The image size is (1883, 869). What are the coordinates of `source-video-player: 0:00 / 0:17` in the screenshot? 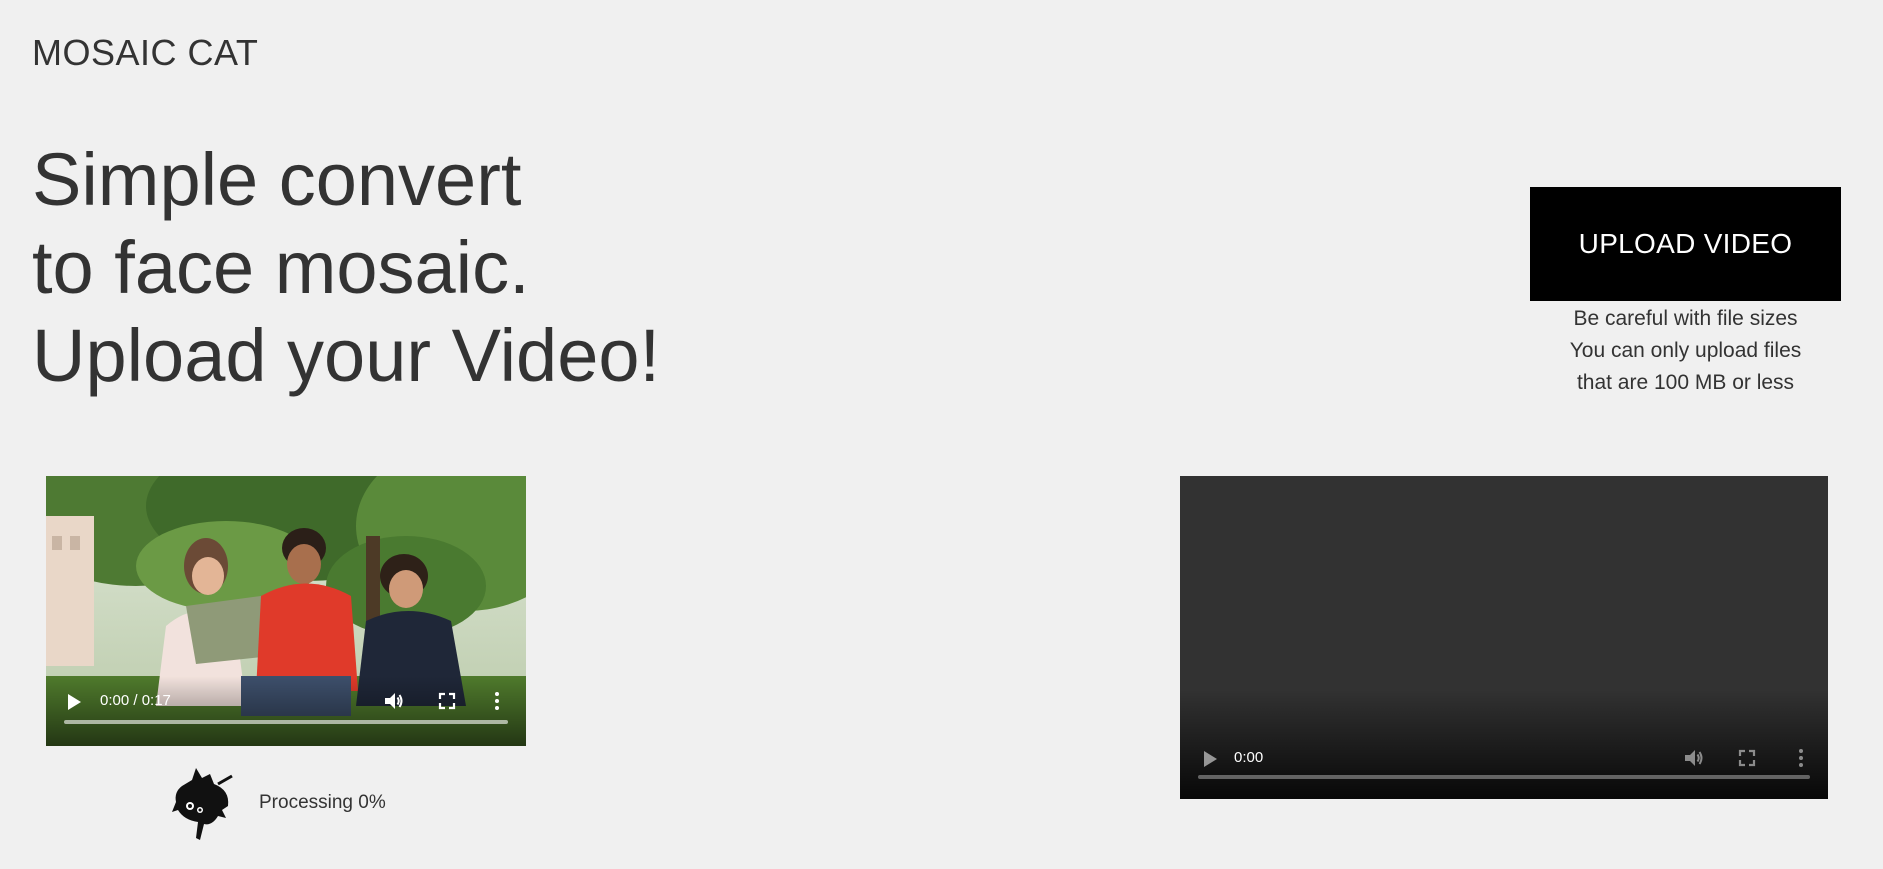 It's located at (286, 611).